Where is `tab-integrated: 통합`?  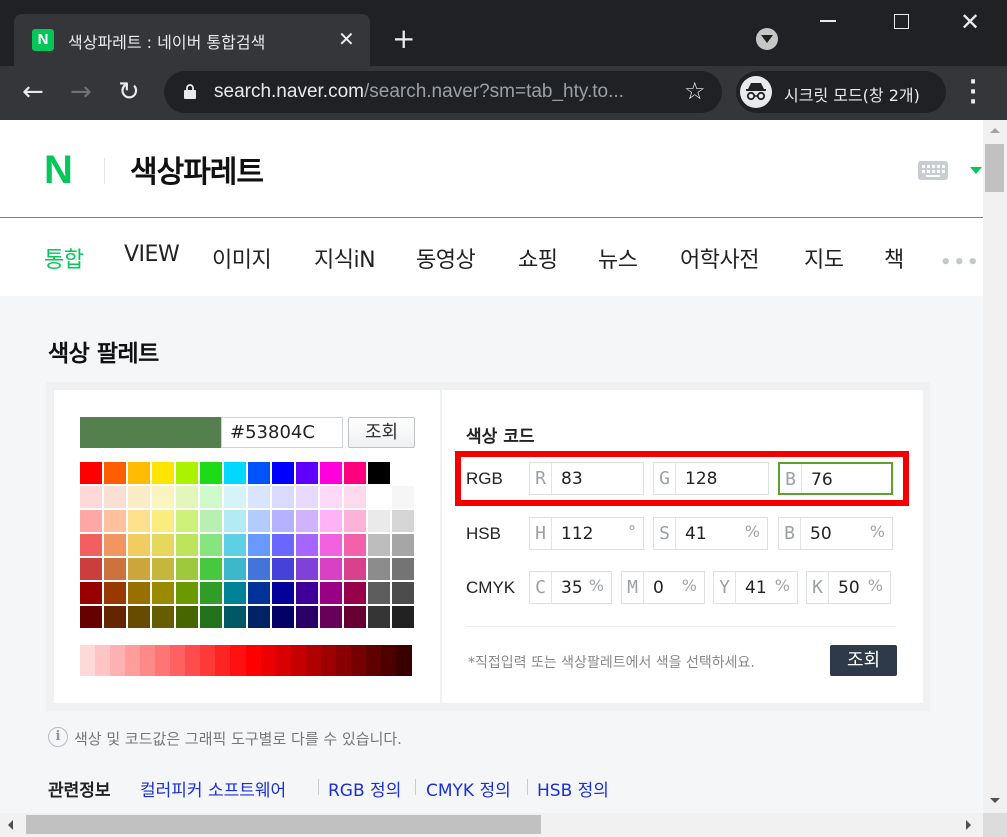
tab-integrated: 통합 is located at coordinates (64, 258).